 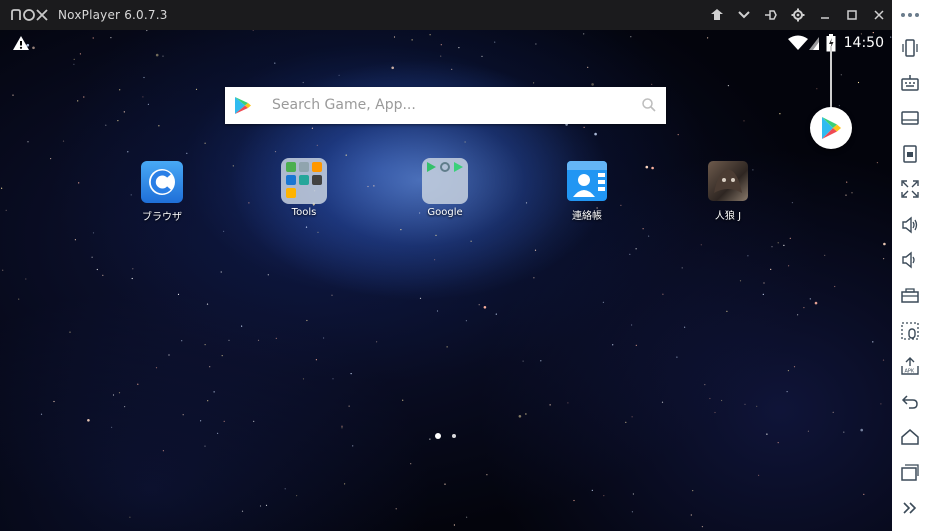 What do you see at coordinates (909, 118) in the screenshot?
I see `screen-icon` at bounding box center [909, 118].